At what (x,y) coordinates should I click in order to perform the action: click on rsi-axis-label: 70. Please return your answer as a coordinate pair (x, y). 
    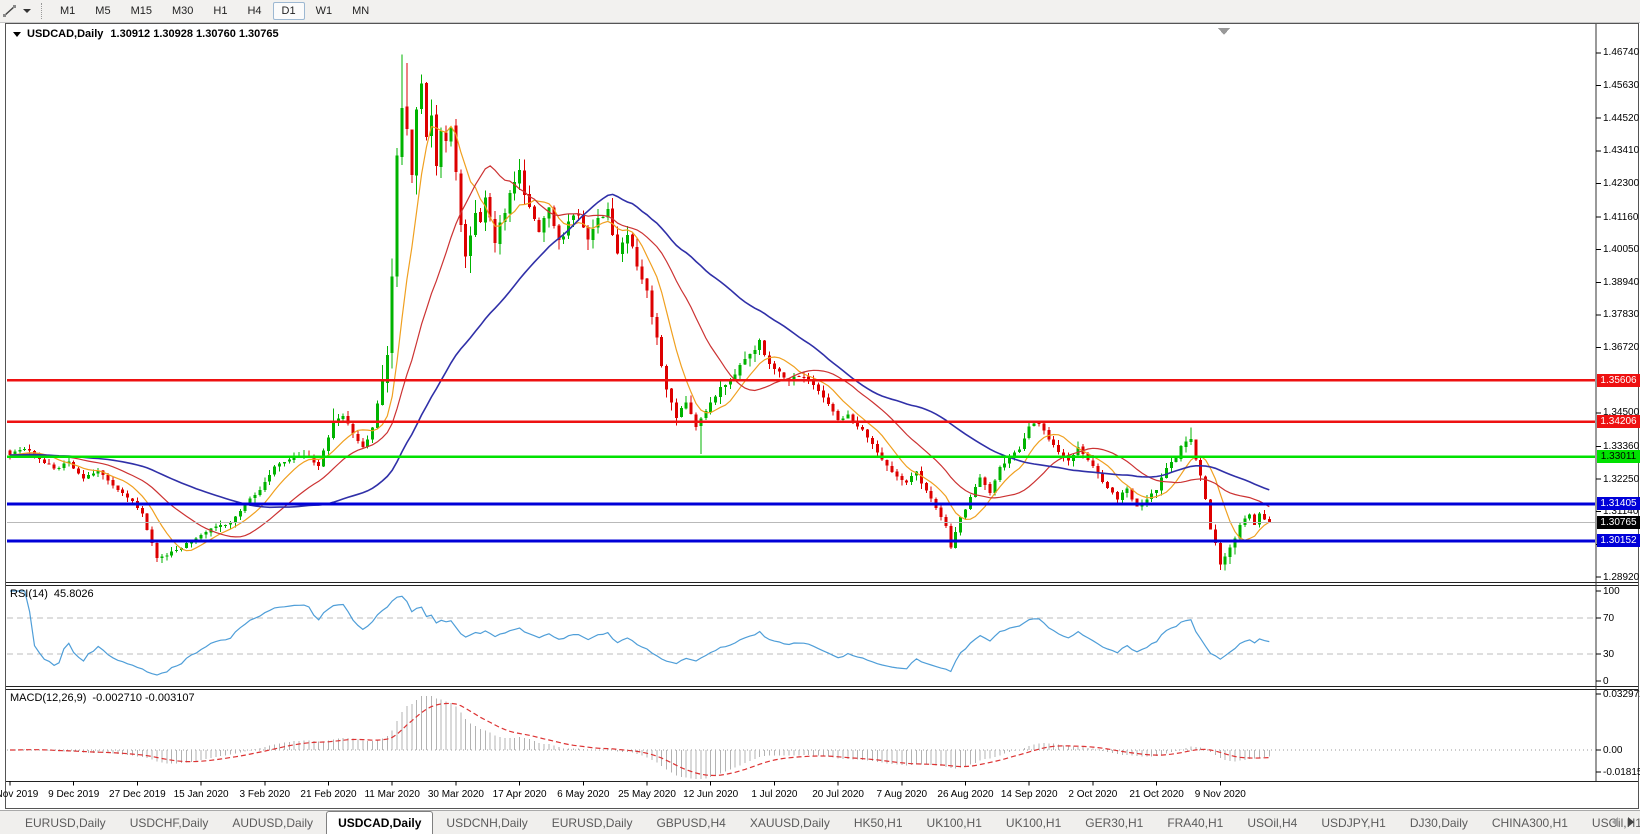
    Looking at the image, I should click on (1609, 618).